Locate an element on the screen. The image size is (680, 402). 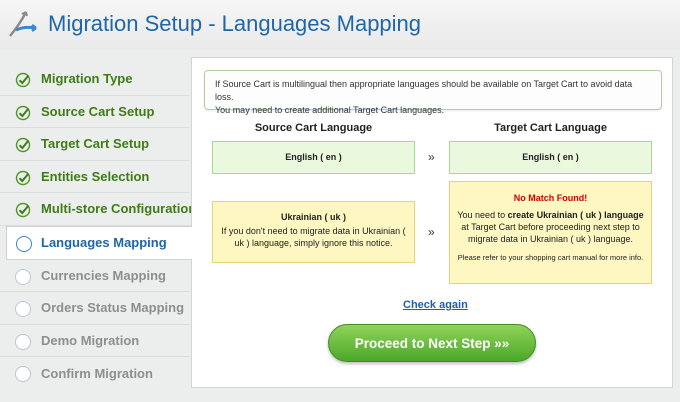
source-language-english: English ( en ) is located at coordinates (313, 157).